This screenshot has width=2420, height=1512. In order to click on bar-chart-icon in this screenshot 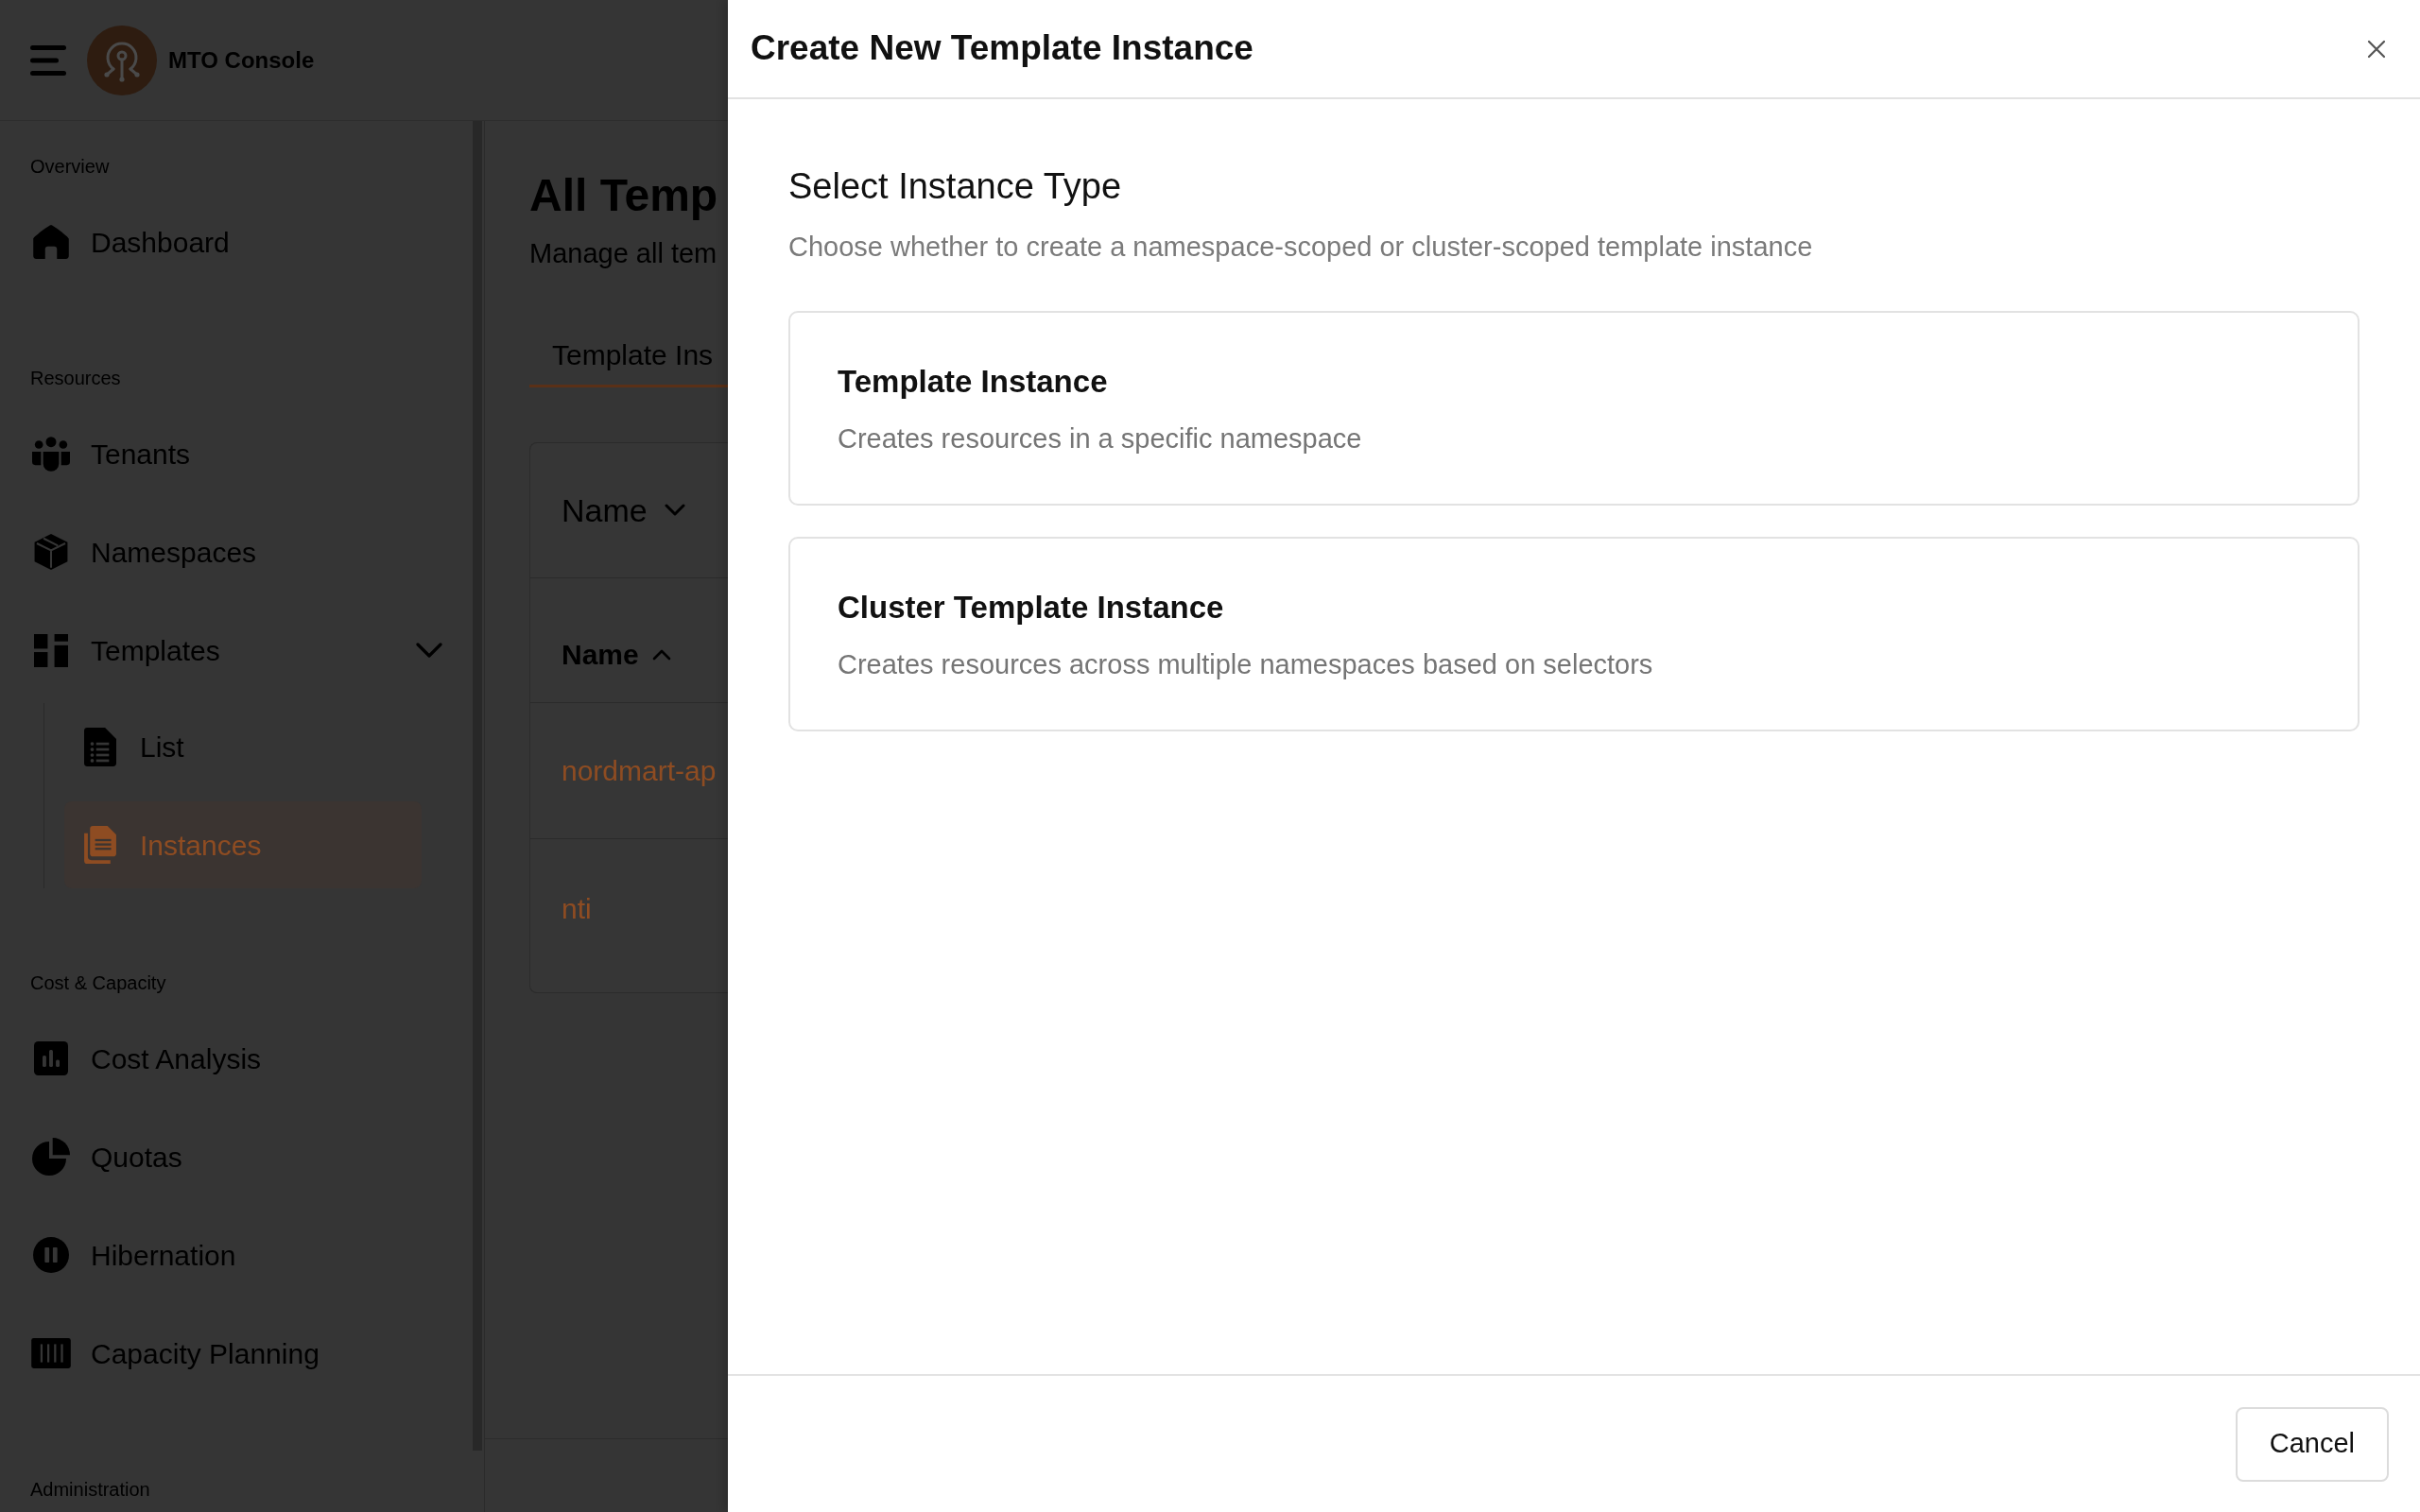, I will do `click(51, 1058)`.